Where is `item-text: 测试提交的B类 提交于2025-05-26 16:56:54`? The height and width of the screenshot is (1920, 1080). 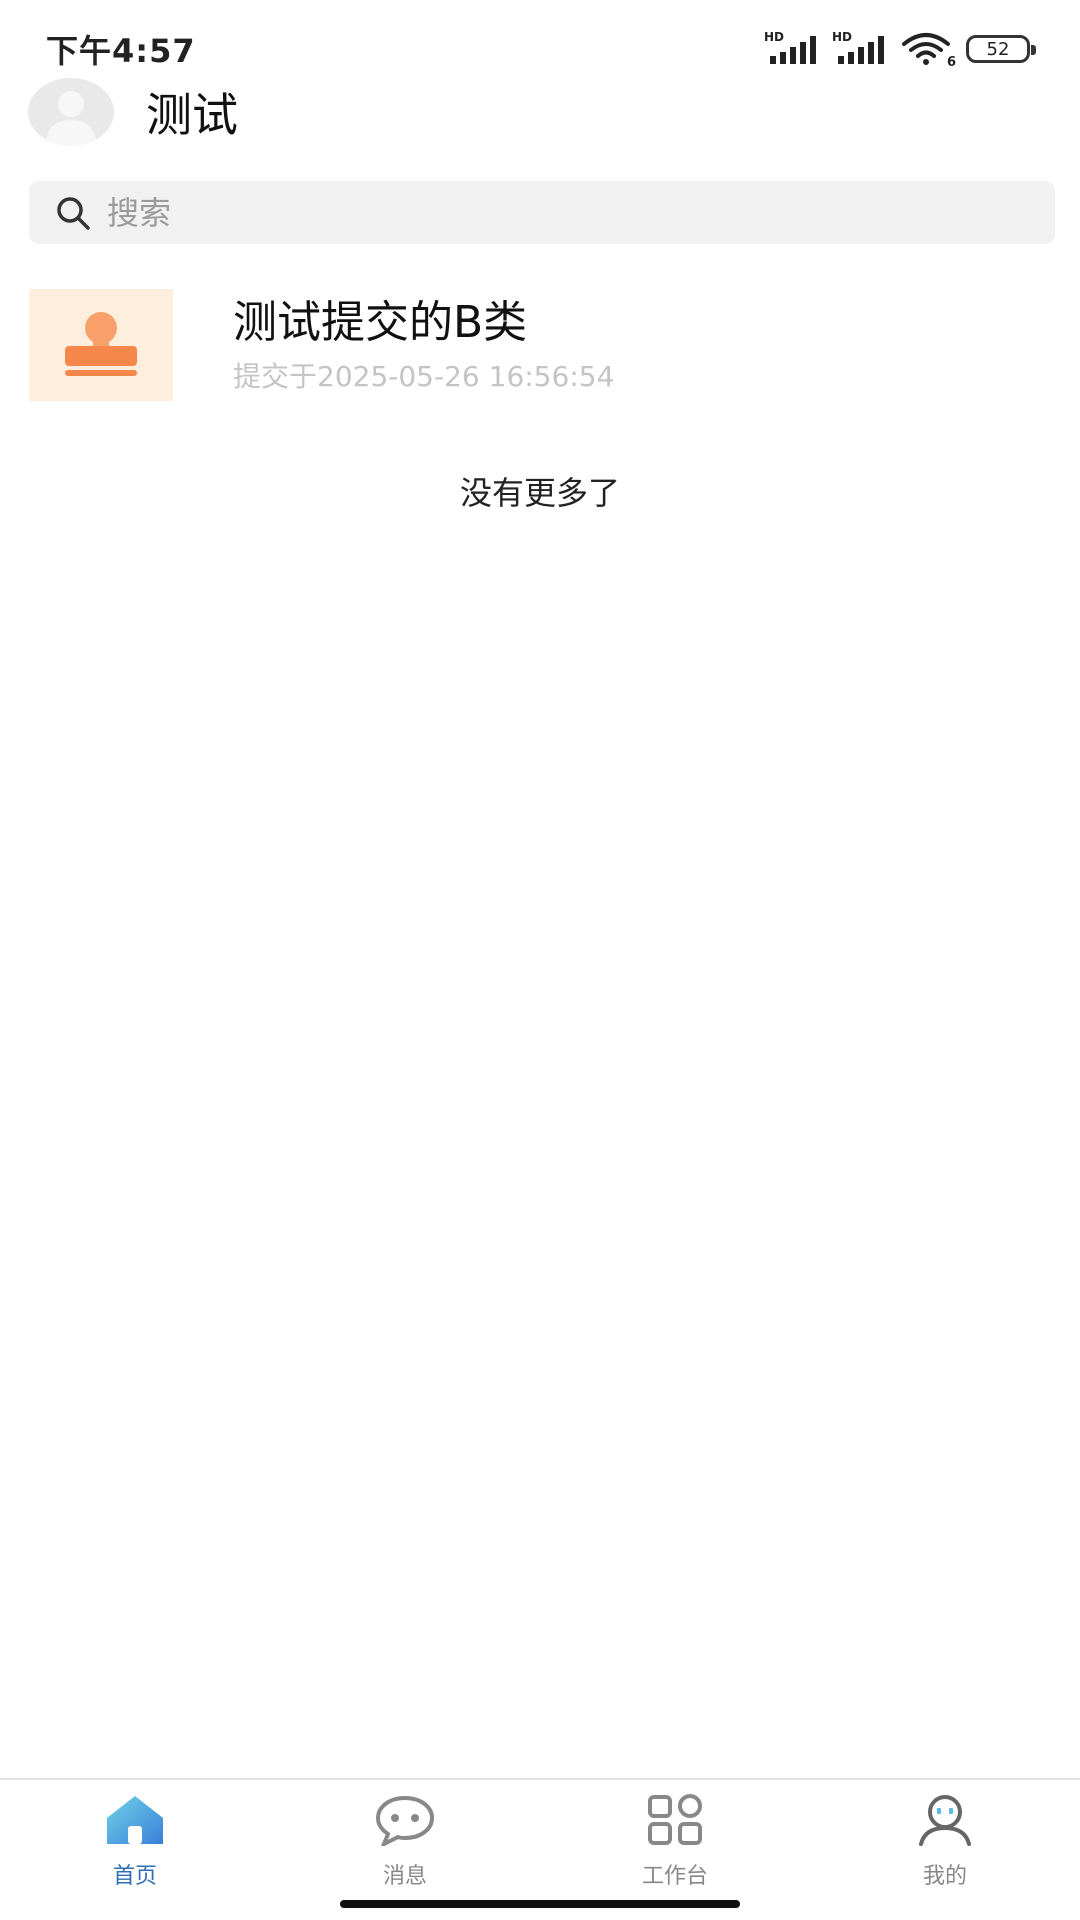
item-text: 测试提交的B类 提交于2025-05-26 16:56:54 is located at coordinates (423, 345).